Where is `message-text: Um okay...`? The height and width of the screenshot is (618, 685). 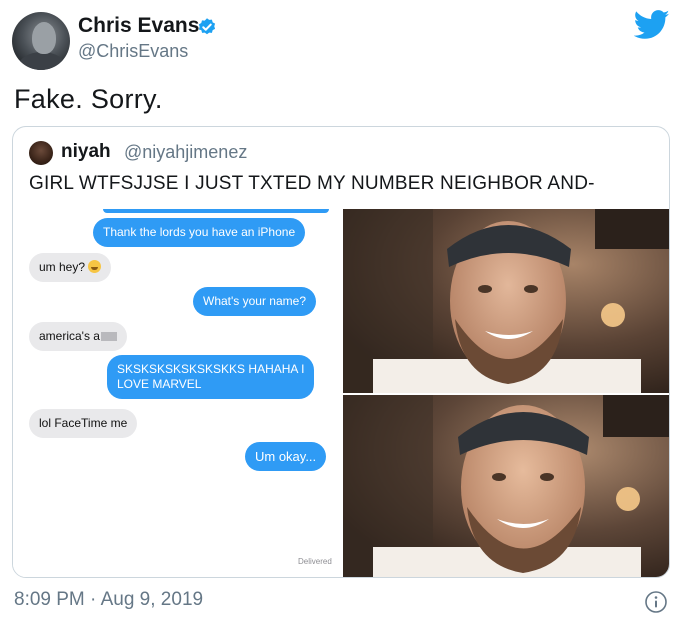
message-text: Um okay... is located at coordinates (286, 456).